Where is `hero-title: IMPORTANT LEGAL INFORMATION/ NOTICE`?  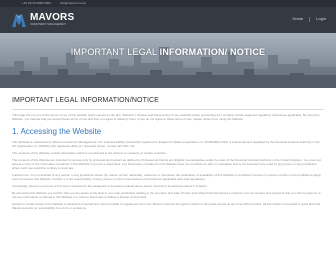
hero-title: IMPORTANT LEGAL INFORMATION/ NOTICE is located at coordinates (168, 52).